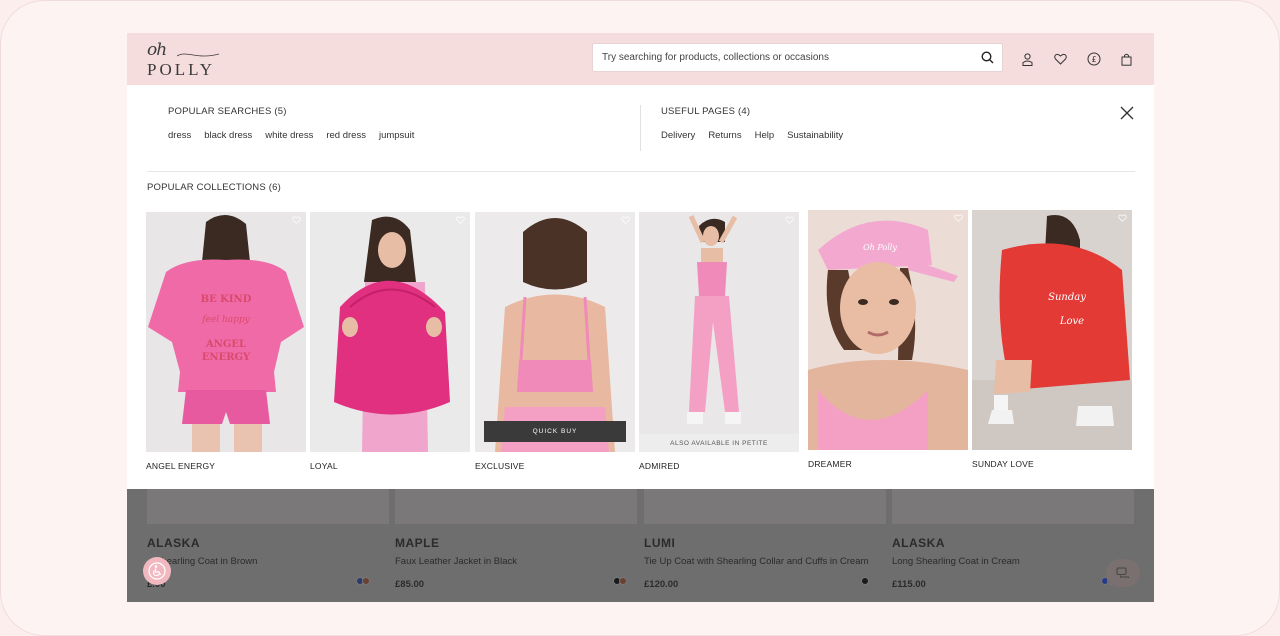 The width and height of the screenshot is (1280, 636). Describe the element at coordinates (782, 57) in the screenshot. I see `search-input` at that location.